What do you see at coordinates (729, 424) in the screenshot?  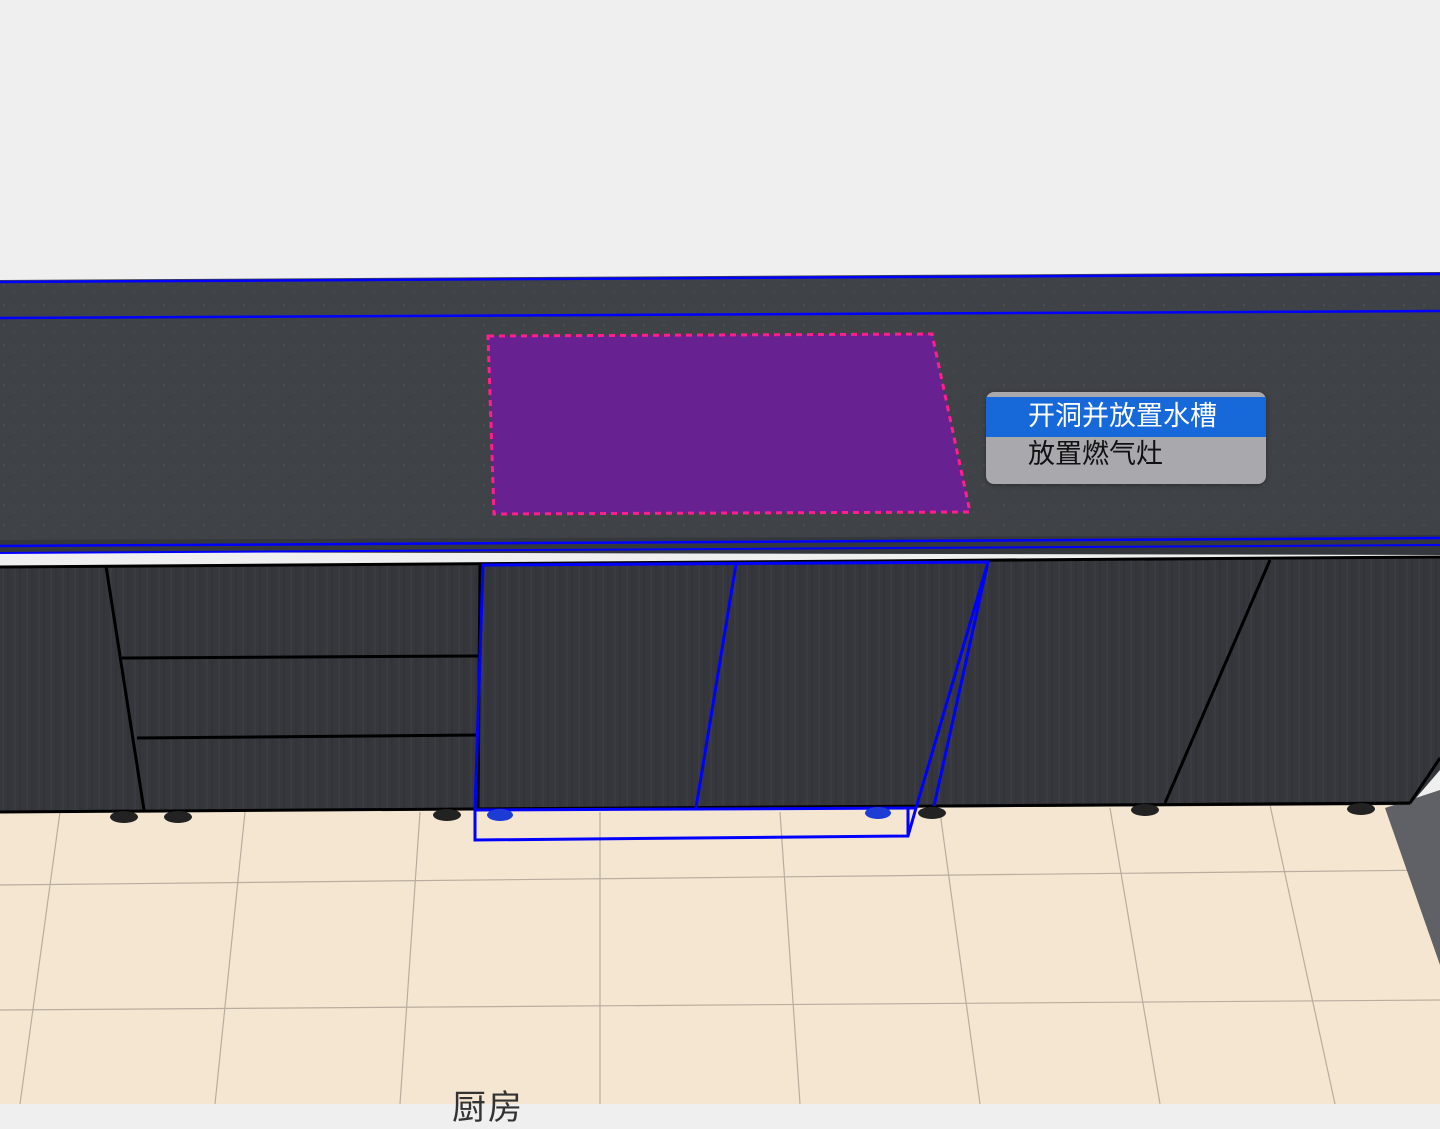 I see `sink-placement-region` at bounding box center [729, 424].